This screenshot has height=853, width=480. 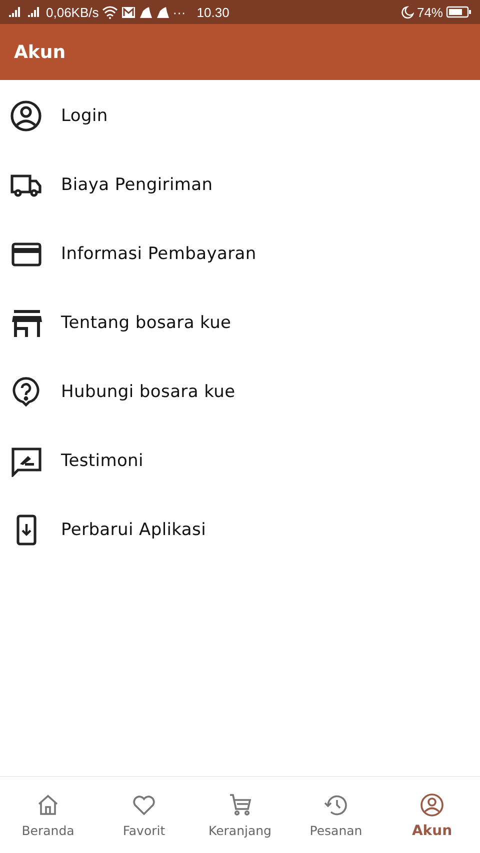 What do you see at coordinates (240, 805) in the screenshot?
I see `cart-icon` at bounding box center [240, 805].